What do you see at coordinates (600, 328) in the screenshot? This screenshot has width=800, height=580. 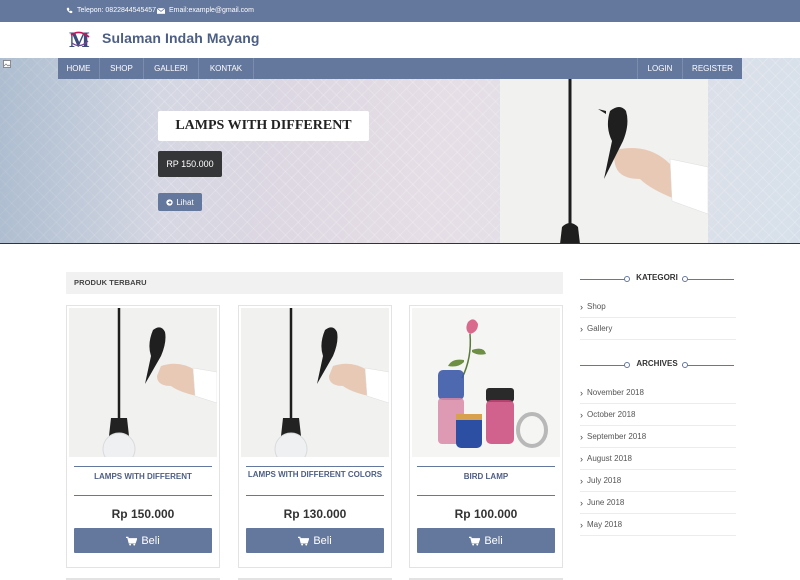 I see `category-label: Gallery` at bounding box center [600, 328].